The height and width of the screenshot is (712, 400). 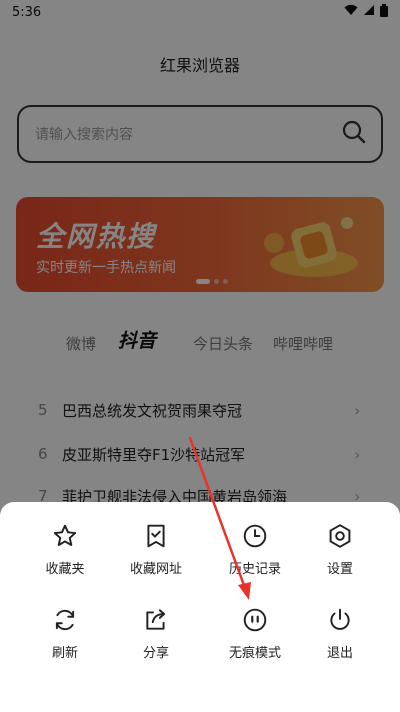 What do you see at coordinates (156, 536) in the screenshot?
I see `bookmark-check-icon` at bounding box center [156, 536].